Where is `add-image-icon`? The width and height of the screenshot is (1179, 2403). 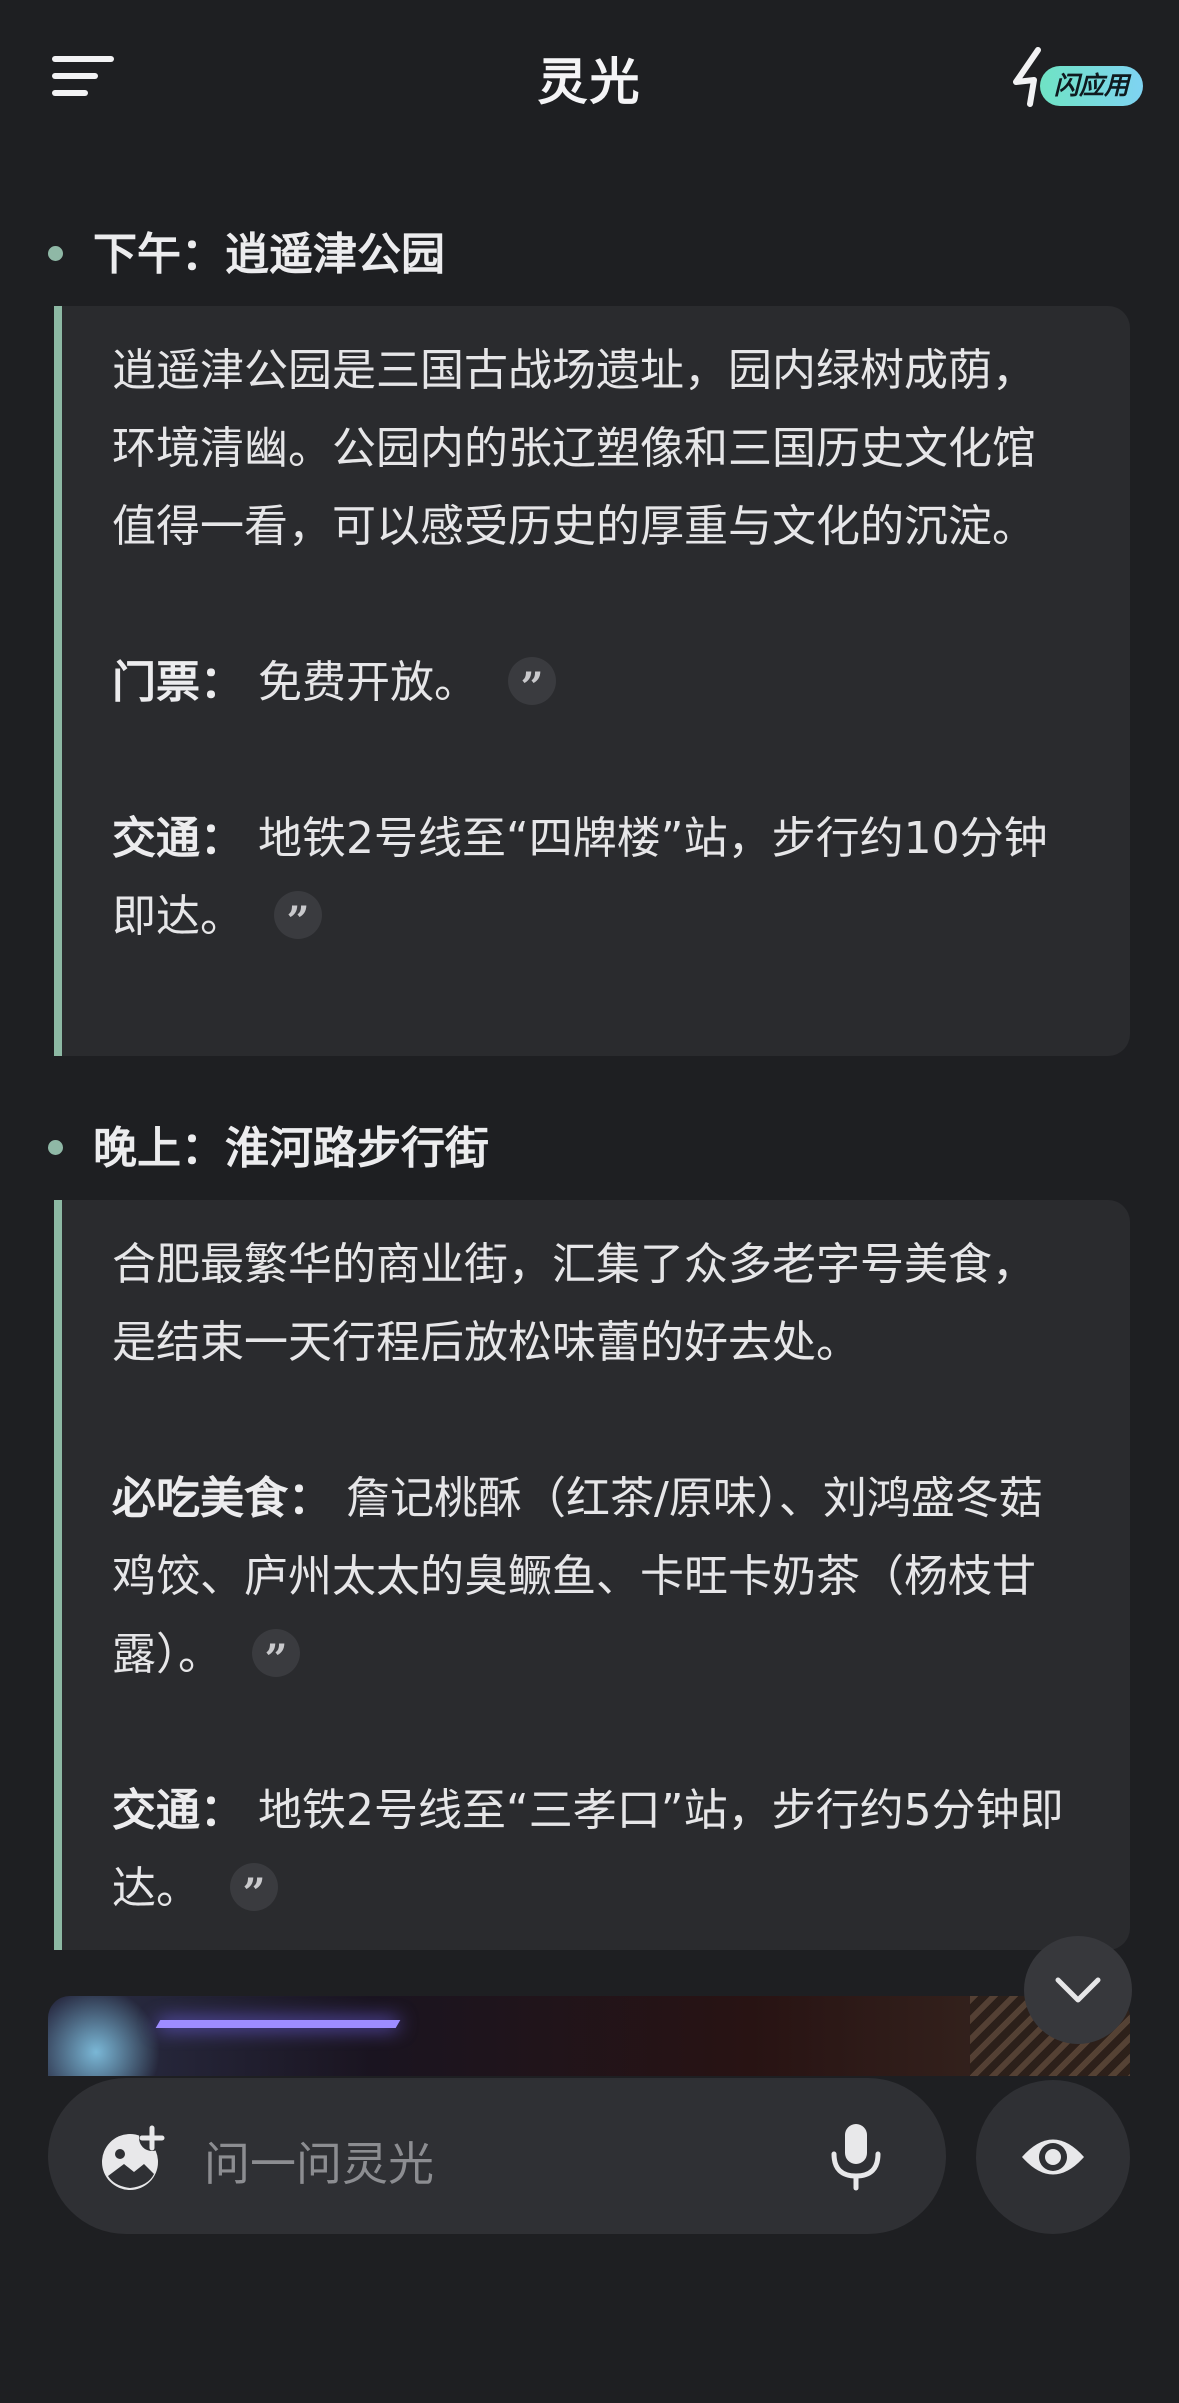
add-image-icon is located at coordinates (133, 2159).